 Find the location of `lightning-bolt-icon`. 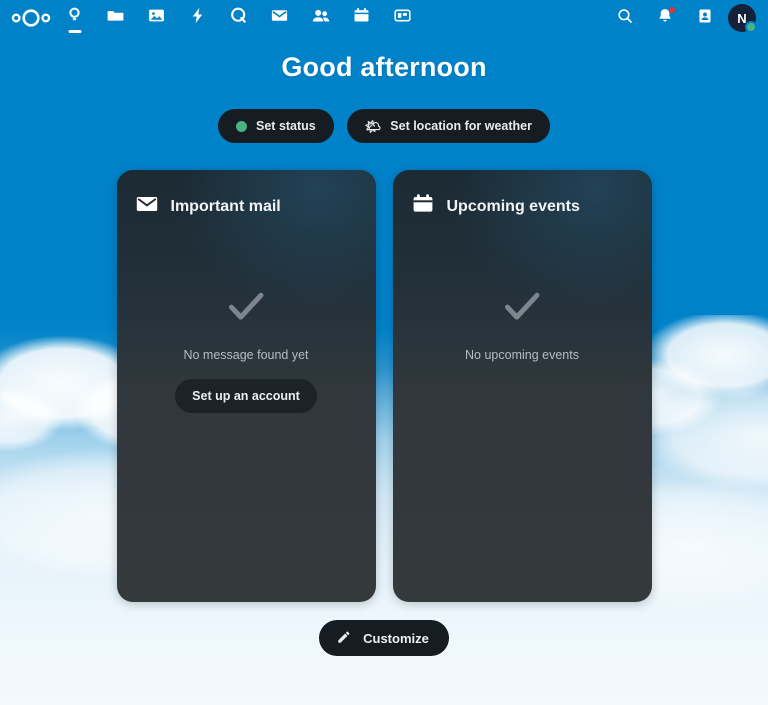

lightning-bolt-icon is located at coordinates (197, 18).